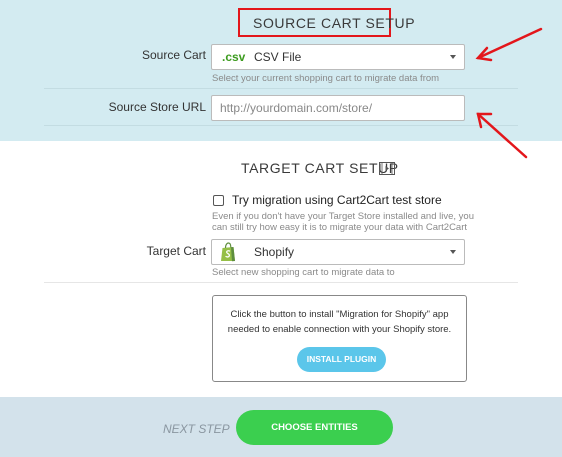 Image resolution: width=562 pixels, height=457 pixels. Describe the element at coordinates (338, 108) in the screenshot. I see `source-url-input` at that location.